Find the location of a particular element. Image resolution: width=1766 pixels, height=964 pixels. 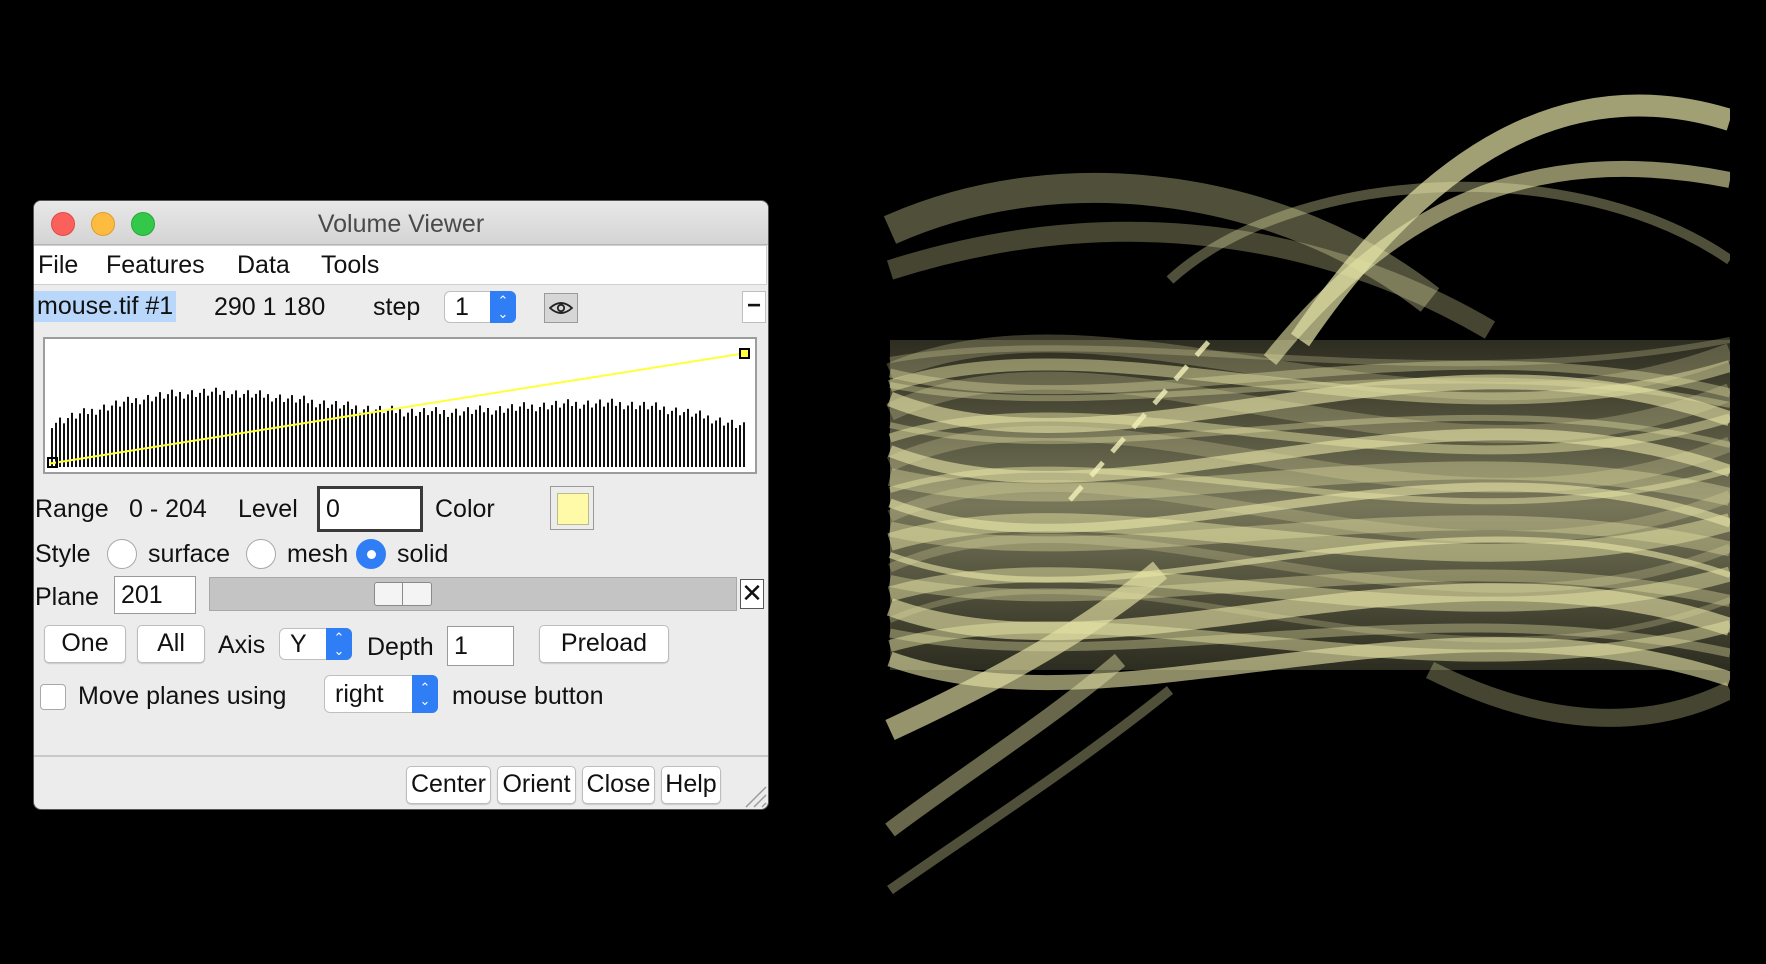

clear-planes-button: ✕ is located at coordinates (752, 594).